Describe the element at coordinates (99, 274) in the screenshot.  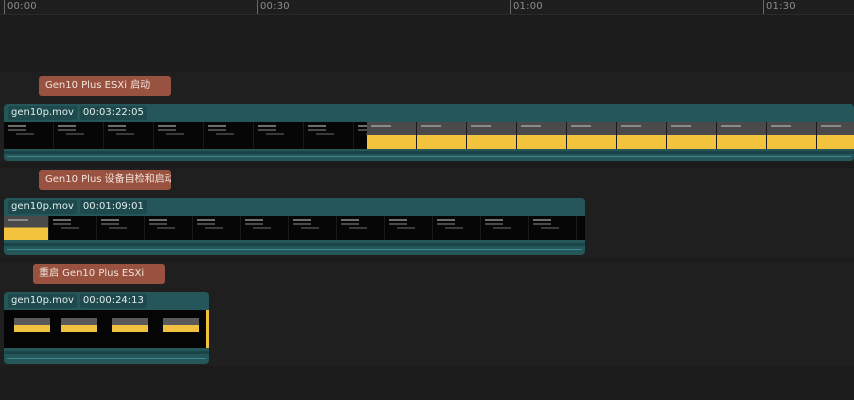
I see `title-clip-3: 重启 Gen10 Plus ESXi` at that location.